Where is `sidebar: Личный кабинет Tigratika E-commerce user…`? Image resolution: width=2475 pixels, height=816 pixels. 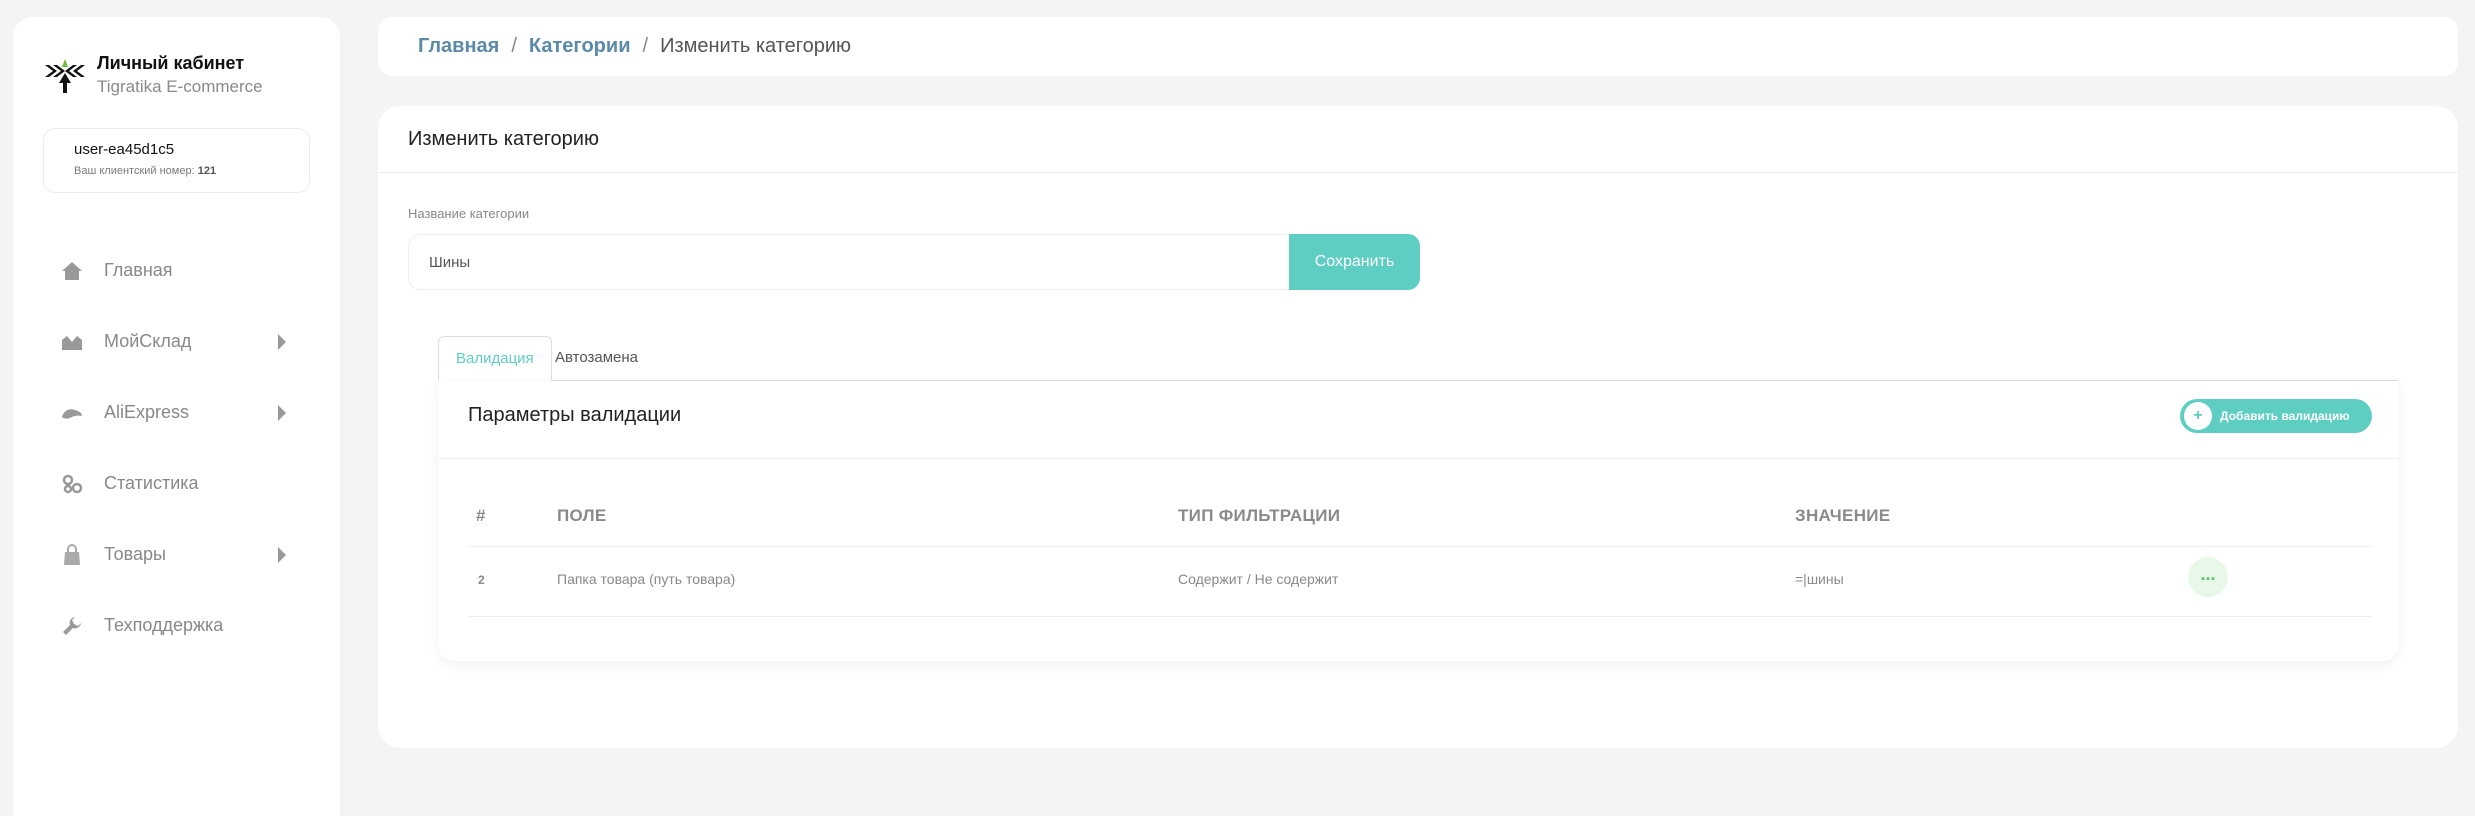
sidebar: Личный кабинет Tigratika E-commerce user… is located at coordinates (176, 416).